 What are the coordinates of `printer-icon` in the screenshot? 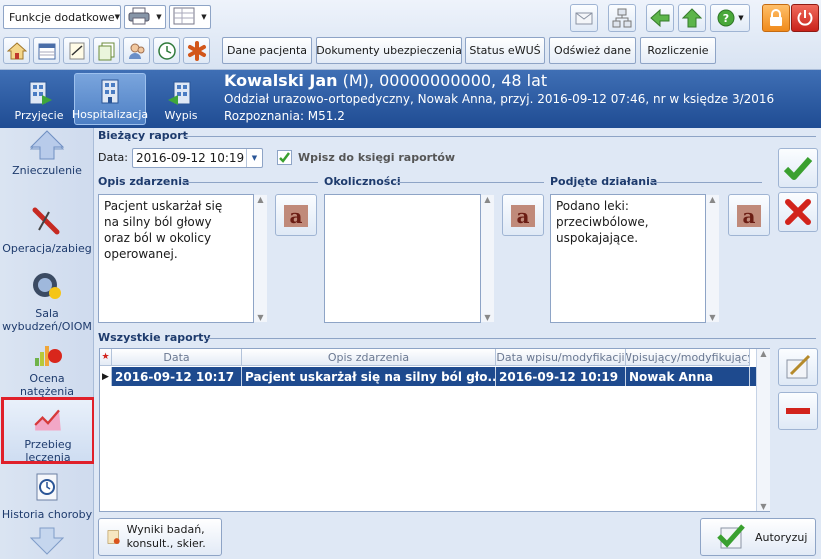 It's located at (139, 17).